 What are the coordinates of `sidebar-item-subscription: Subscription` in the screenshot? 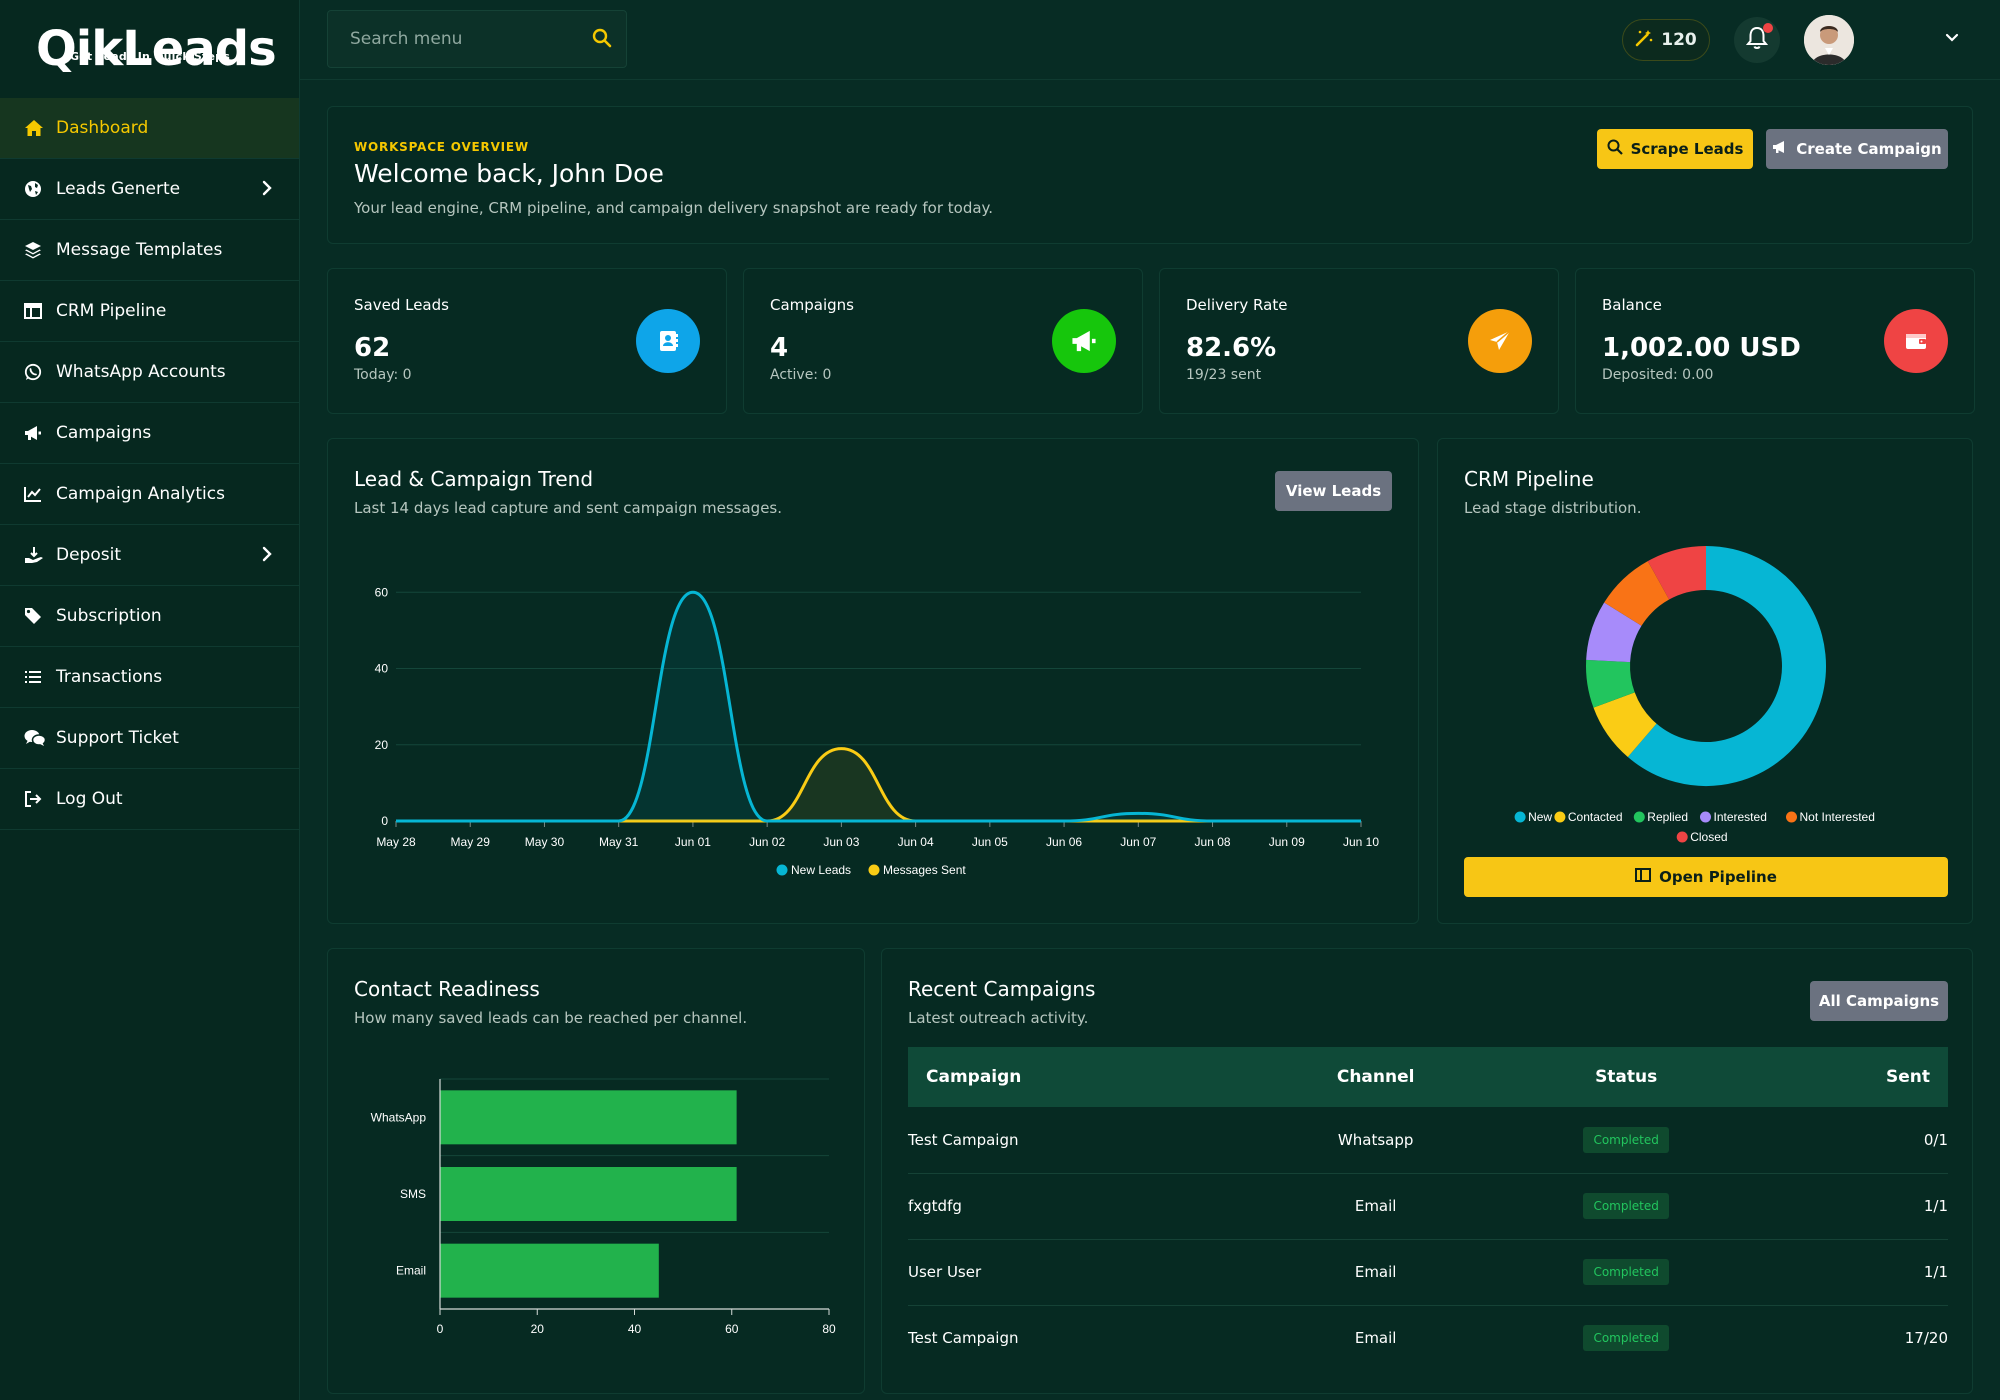 It's located at (149, 616).